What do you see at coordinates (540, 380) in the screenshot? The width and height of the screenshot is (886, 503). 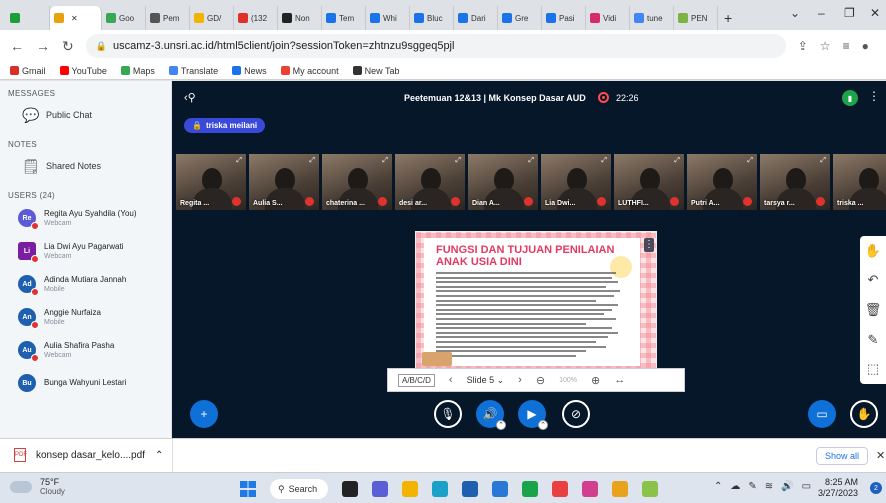 I see `zoom-out-icon: ⊖` at bounding box center [540, 380].